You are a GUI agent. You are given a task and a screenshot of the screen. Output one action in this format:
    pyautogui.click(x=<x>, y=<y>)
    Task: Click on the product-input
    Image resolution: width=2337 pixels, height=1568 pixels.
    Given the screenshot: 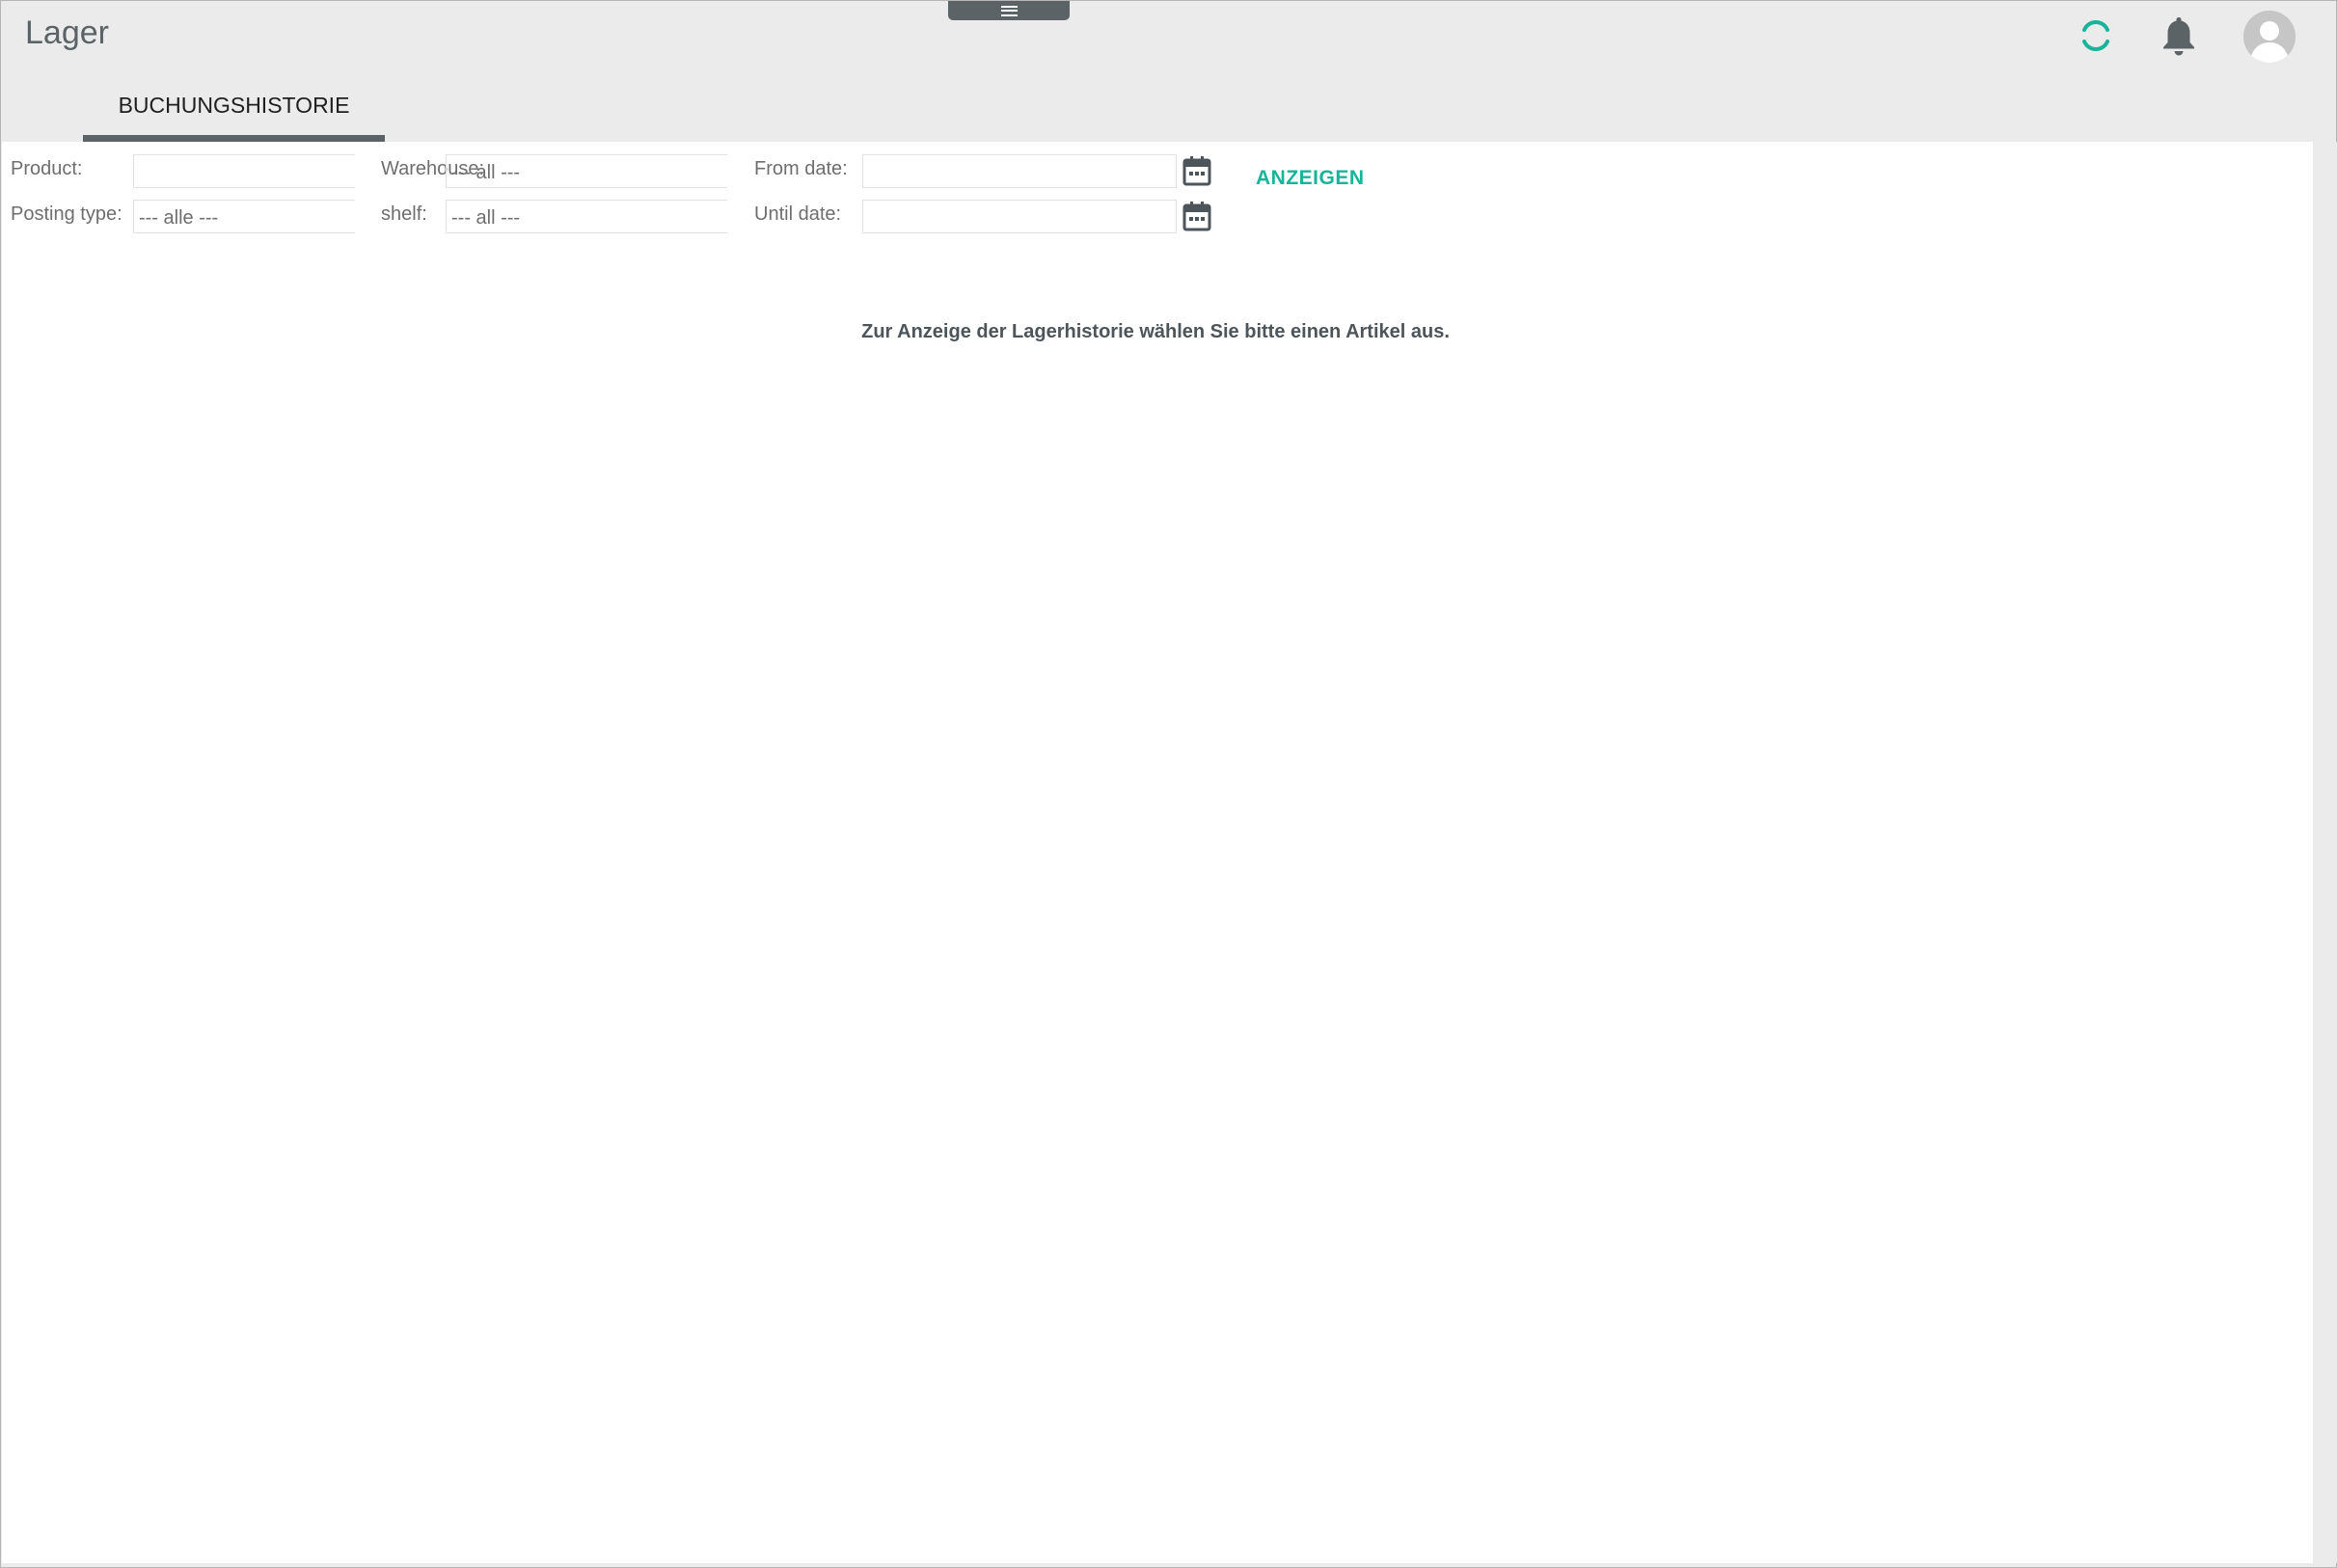 What is the action you would take?
    pyautogui.click(x=244, y=171)
    